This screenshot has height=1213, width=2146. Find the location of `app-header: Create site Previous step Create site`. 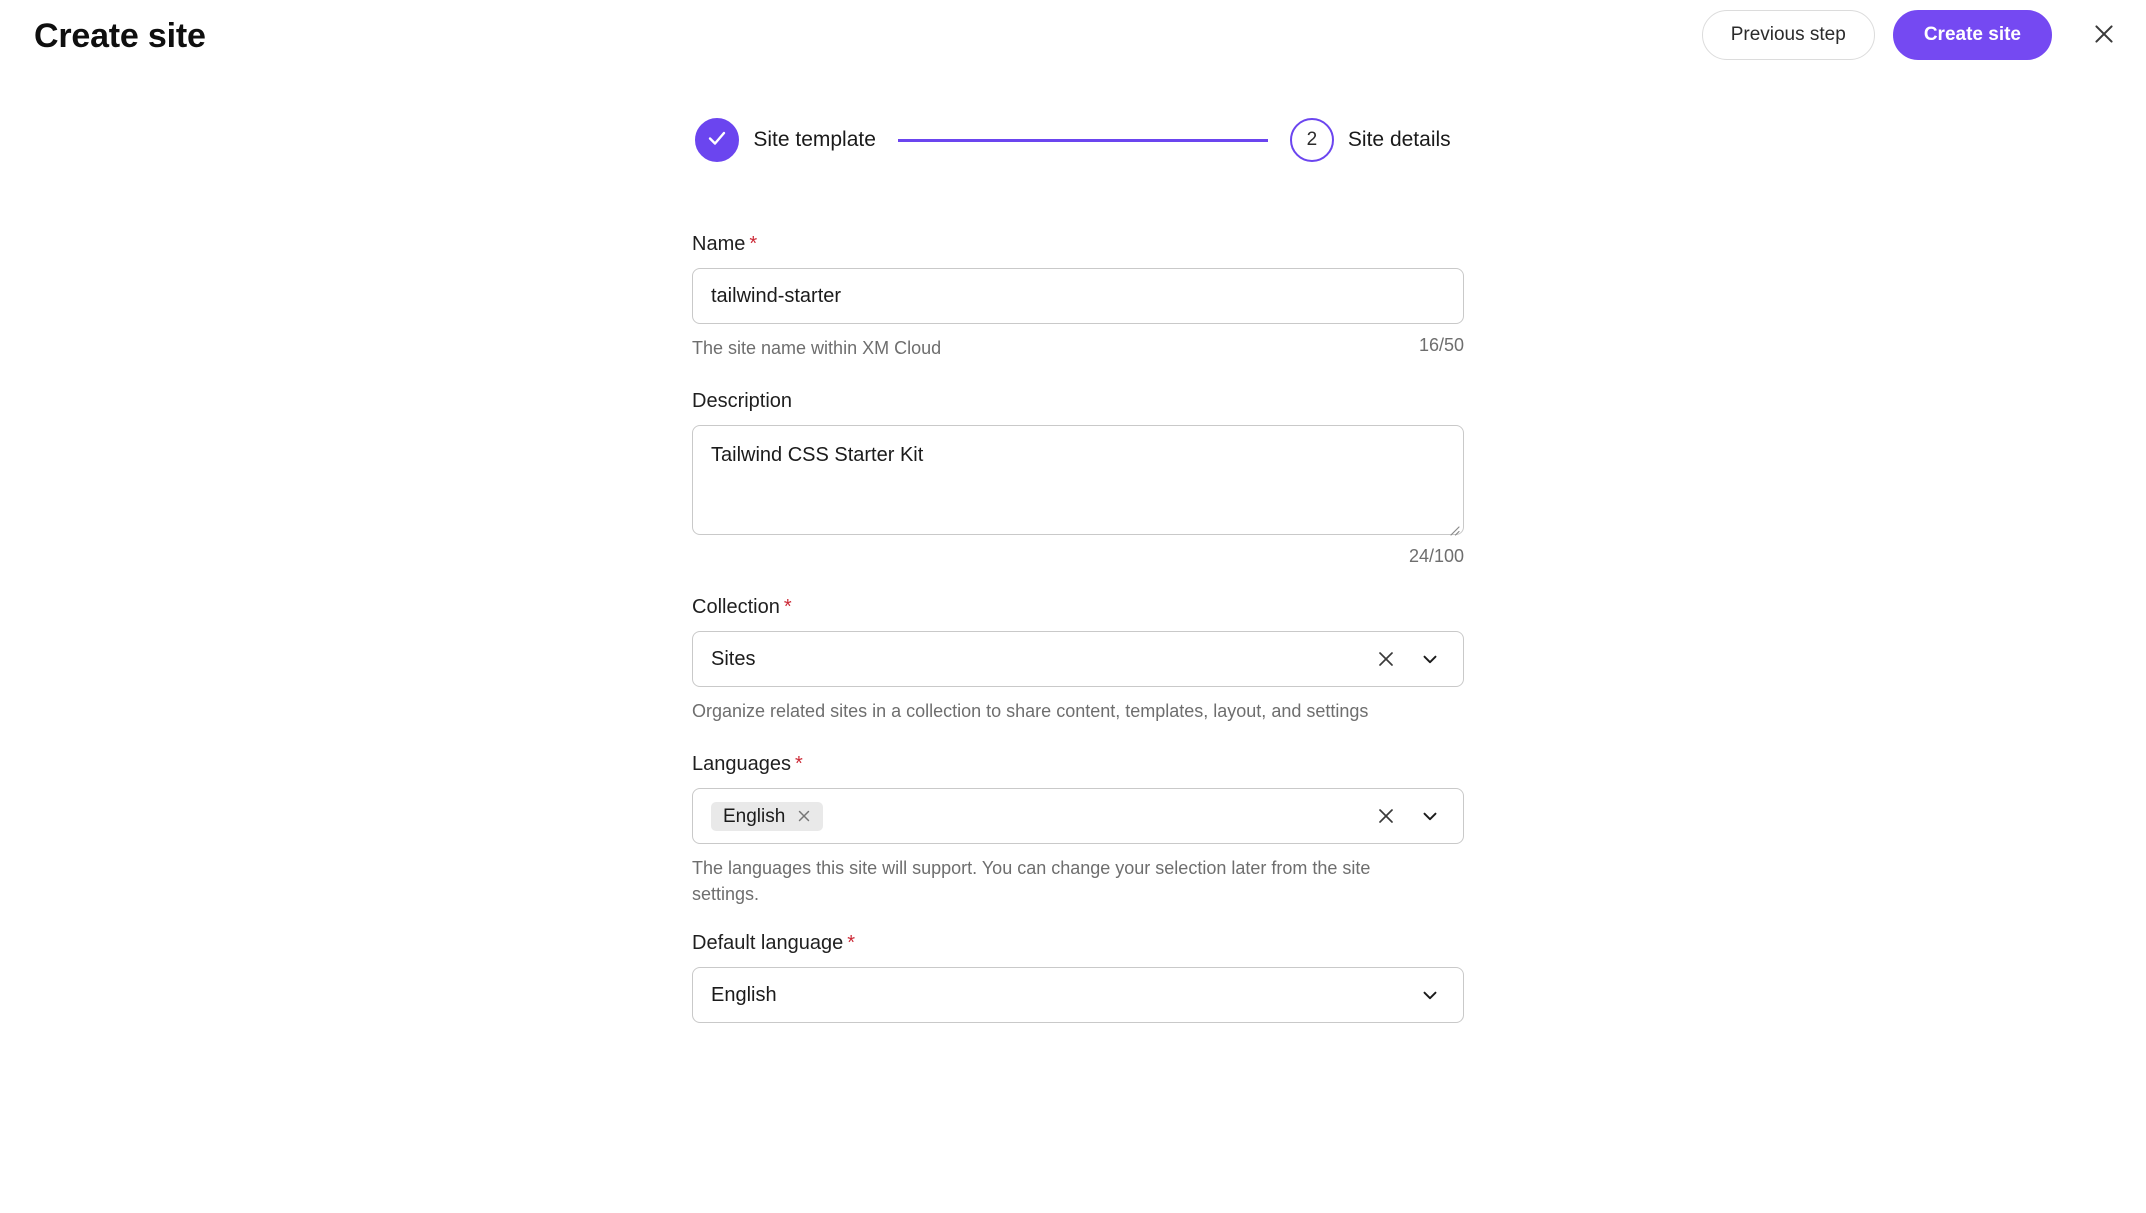

app-header: Create site Previous step Create site is located at coordinates (1073, 46).